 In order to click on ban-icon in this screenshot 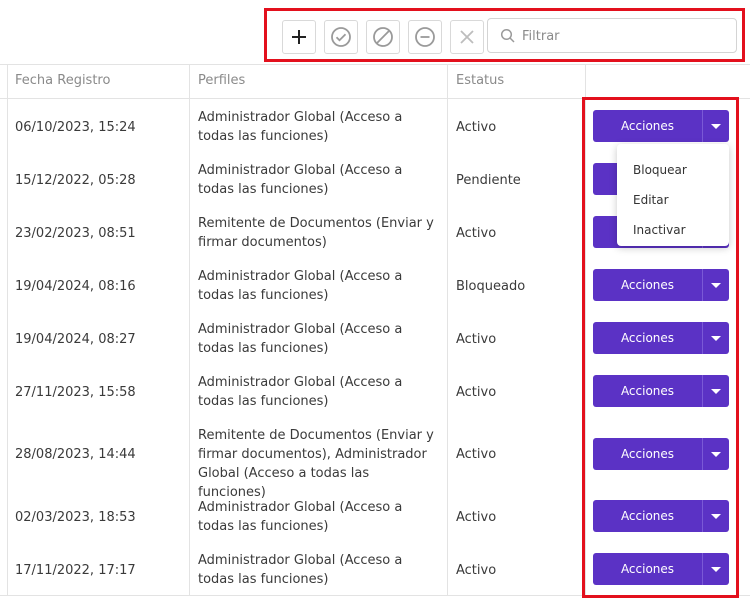, I will do `click(383, 37)`.